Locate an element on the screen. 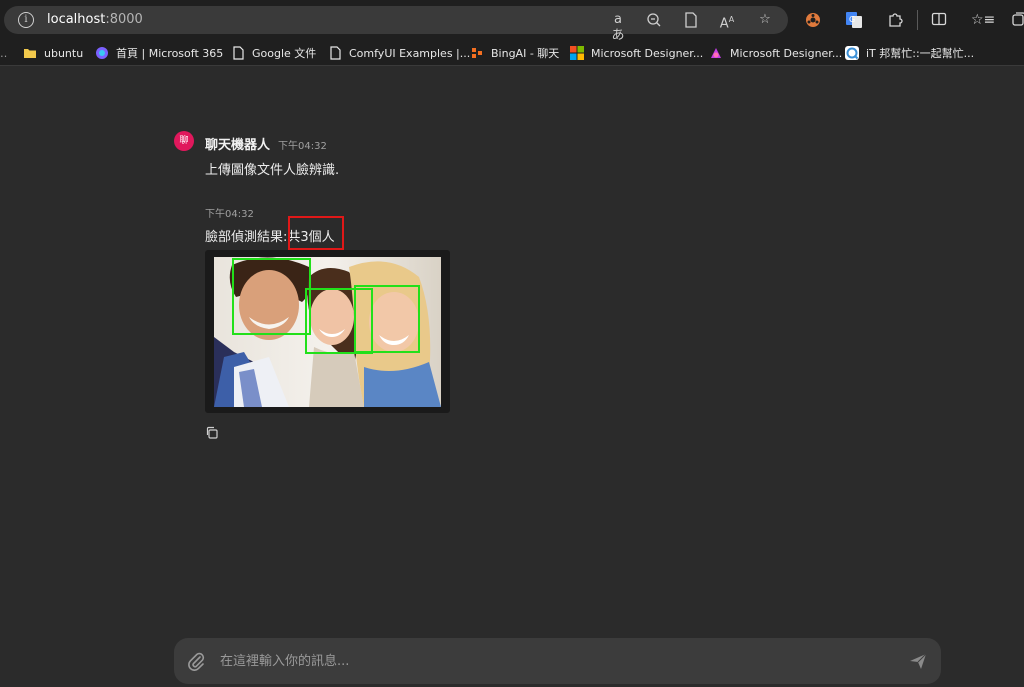 This screenshot has width=1024, height=687. favorites-list-icon: ☆≡ is located at coordinates (983, 20).